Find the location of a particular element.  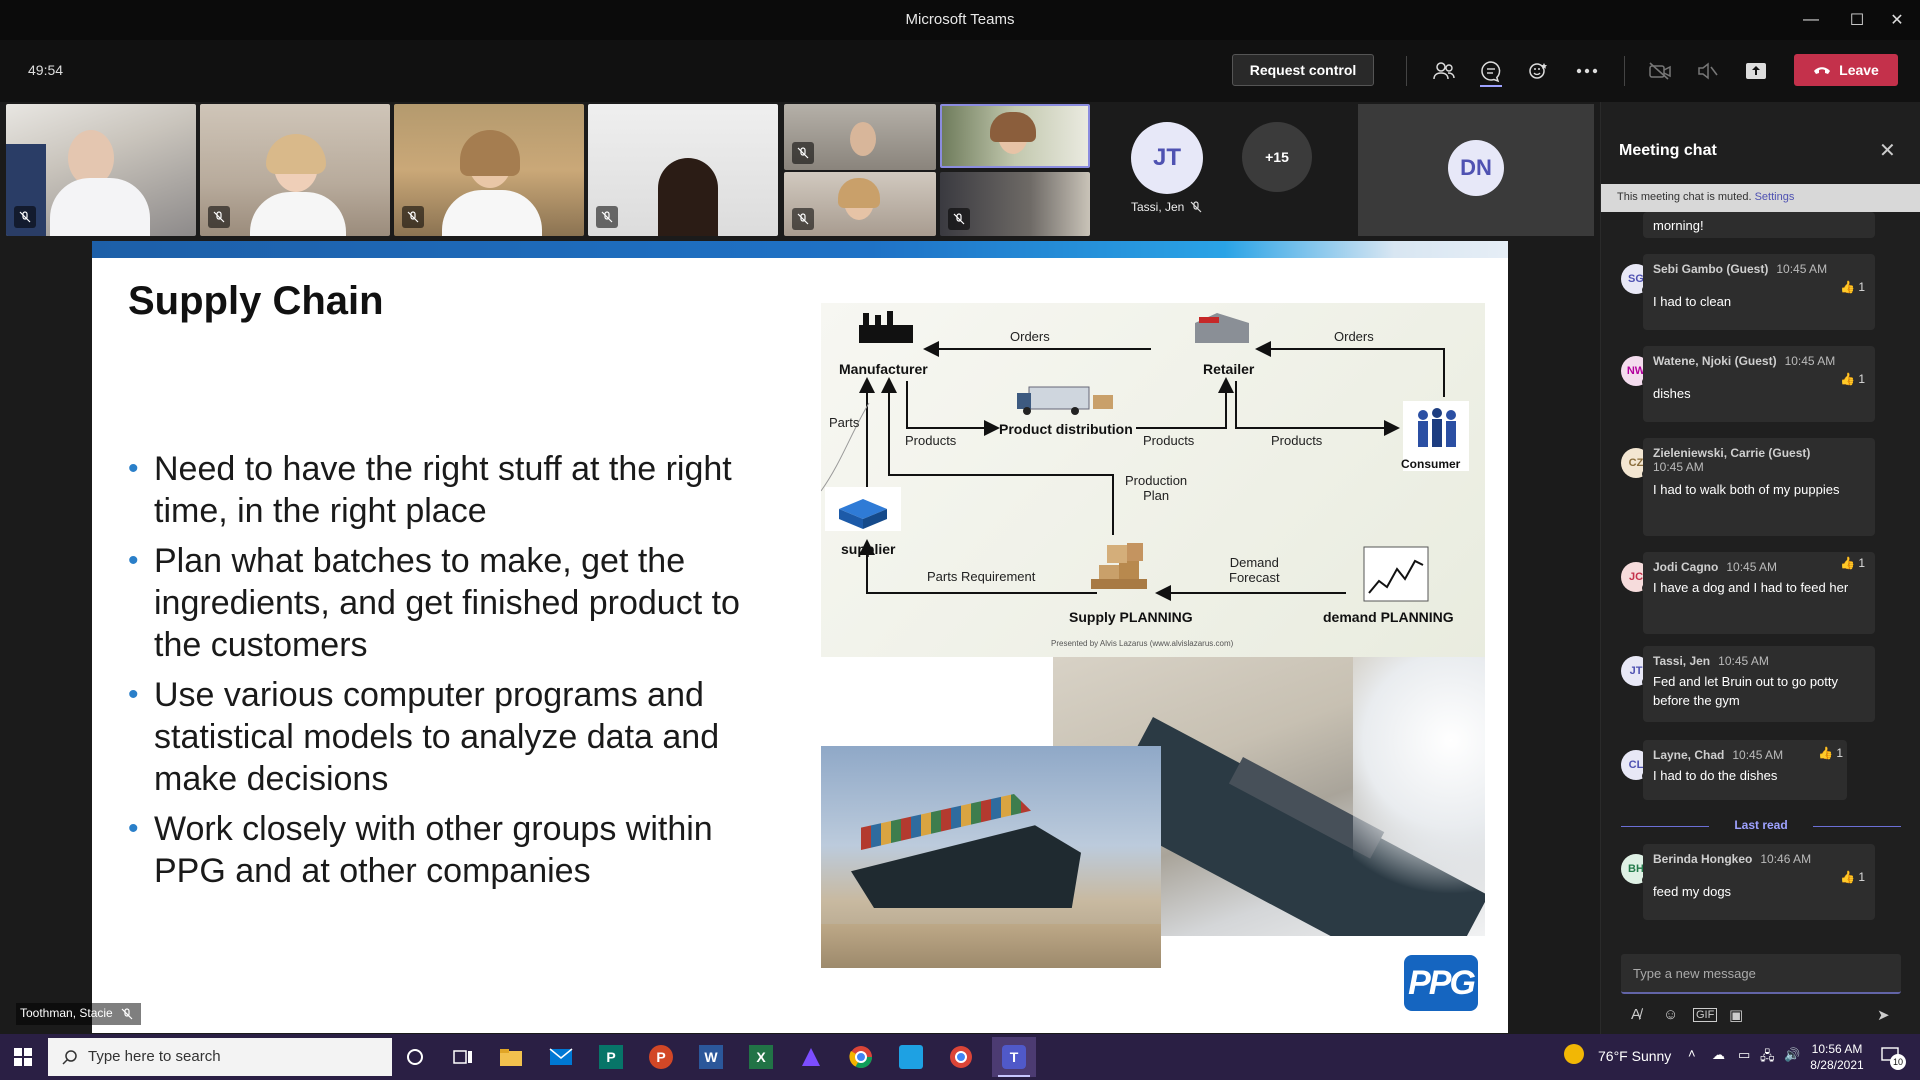

format-icon: A̸ is located at coordinates (1636, 1014).